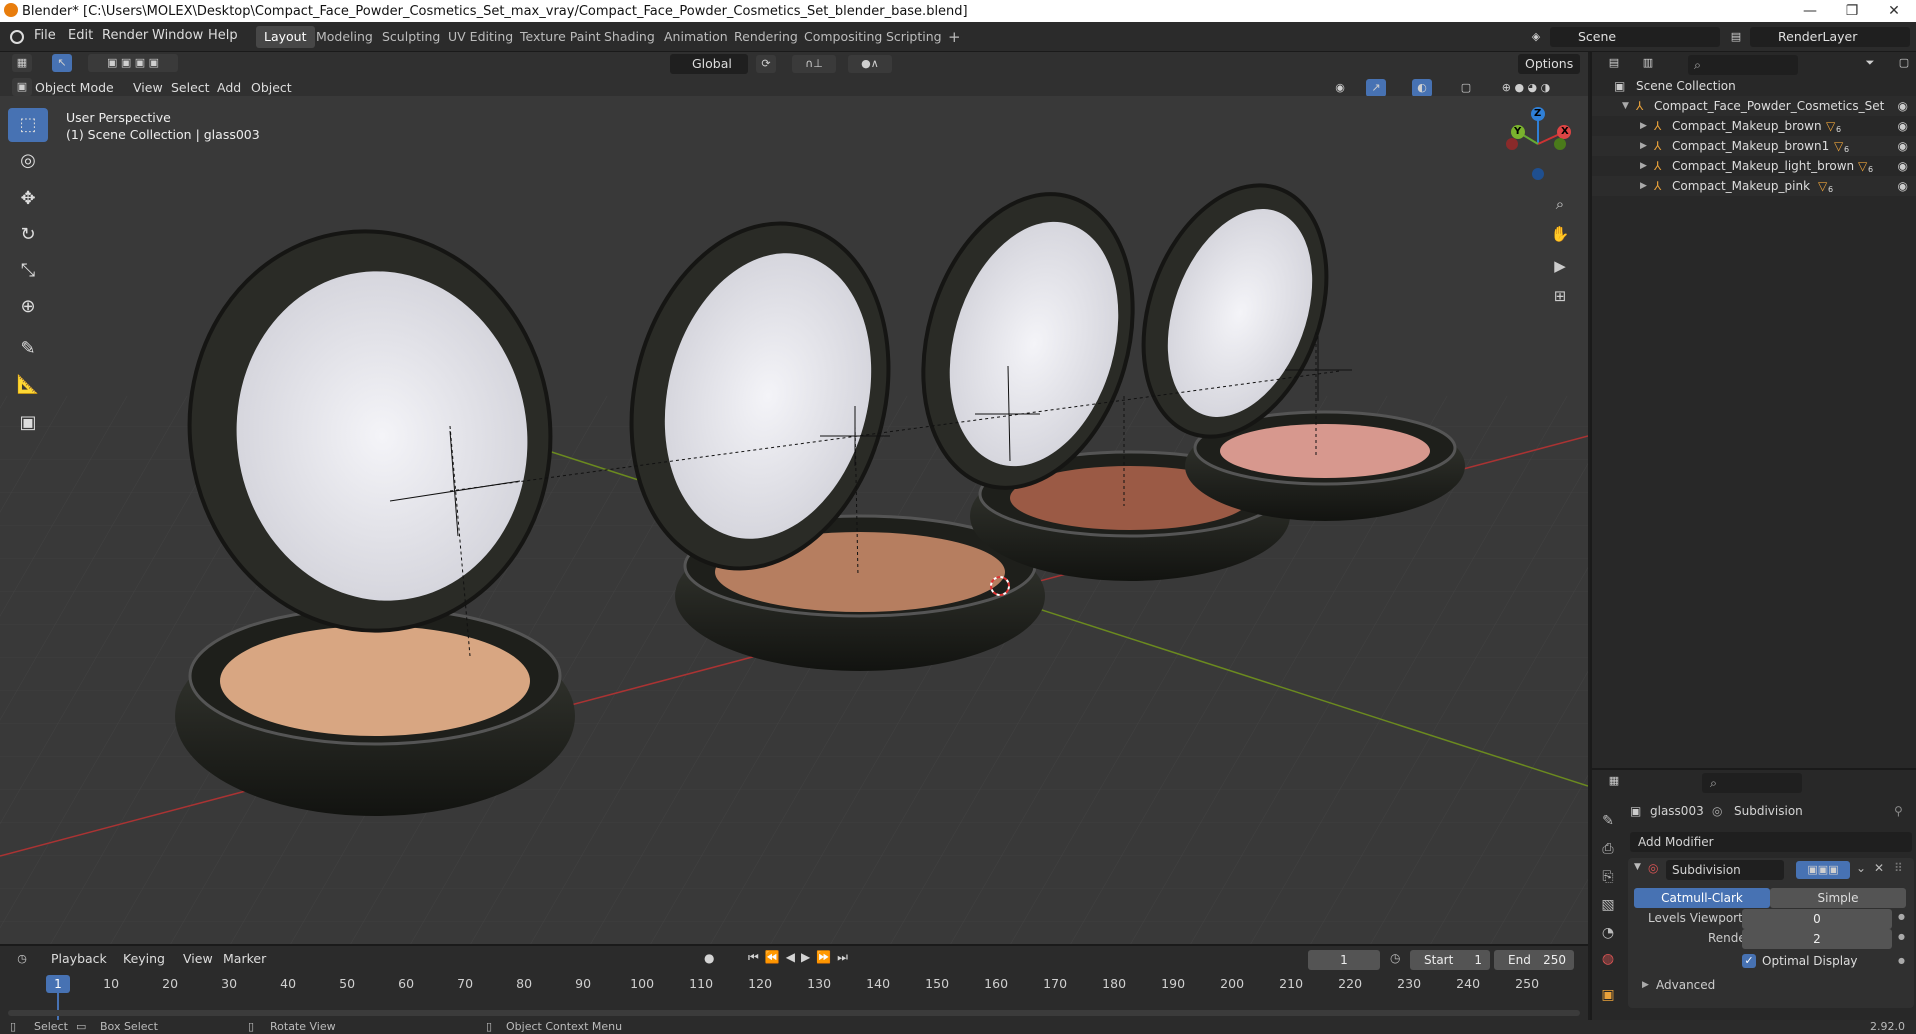 The width and height of the screenshot is (1916, 1034). What do you see at coordinates (125, 35) in the screenshot?
I see `menu-render: Render` at bounding box center [125, 35].